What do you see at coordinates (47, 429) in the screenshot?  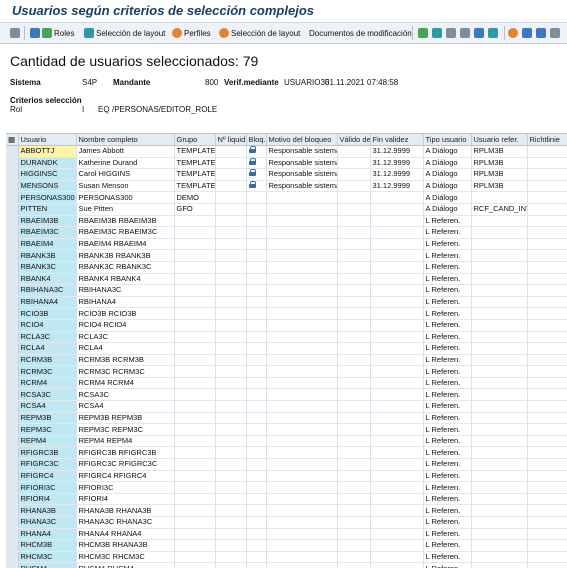 I see `cell-user: REPM3C` at bounding box center [47, 429].